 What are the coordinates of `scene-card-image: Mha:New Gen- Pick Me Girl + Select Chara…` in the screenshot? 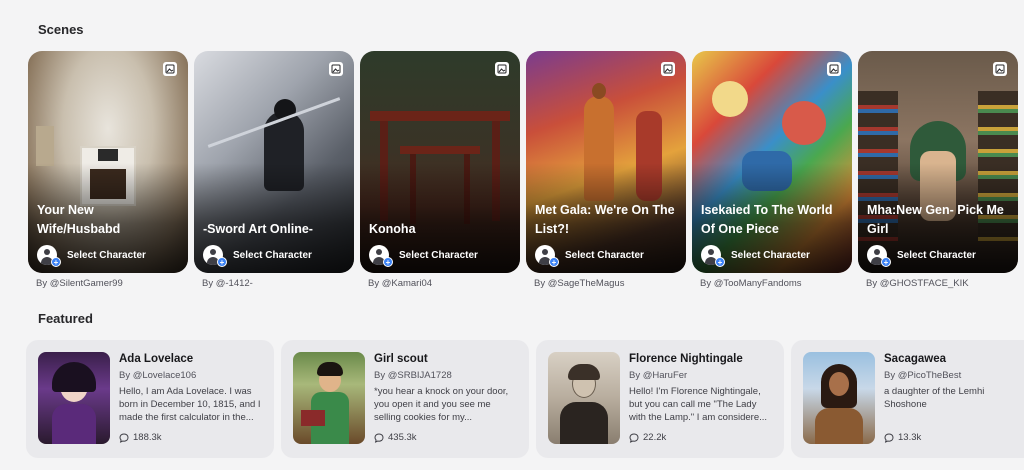 It's located at (938, 162).